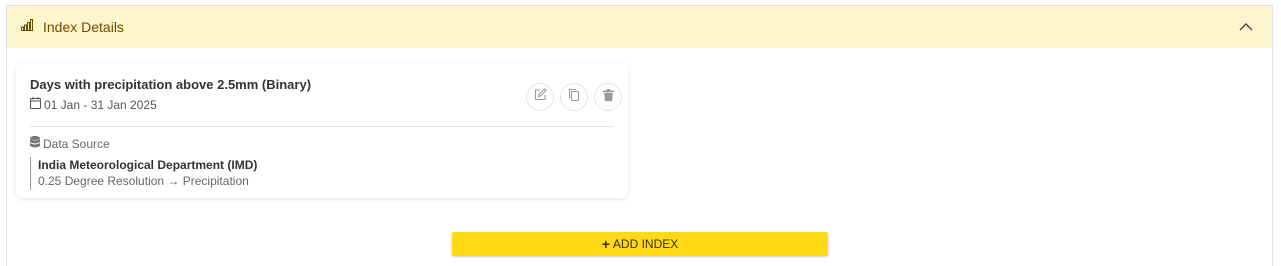  I want to click on data-source-name: India Meteorological Department (IMD), so click(148, 165).